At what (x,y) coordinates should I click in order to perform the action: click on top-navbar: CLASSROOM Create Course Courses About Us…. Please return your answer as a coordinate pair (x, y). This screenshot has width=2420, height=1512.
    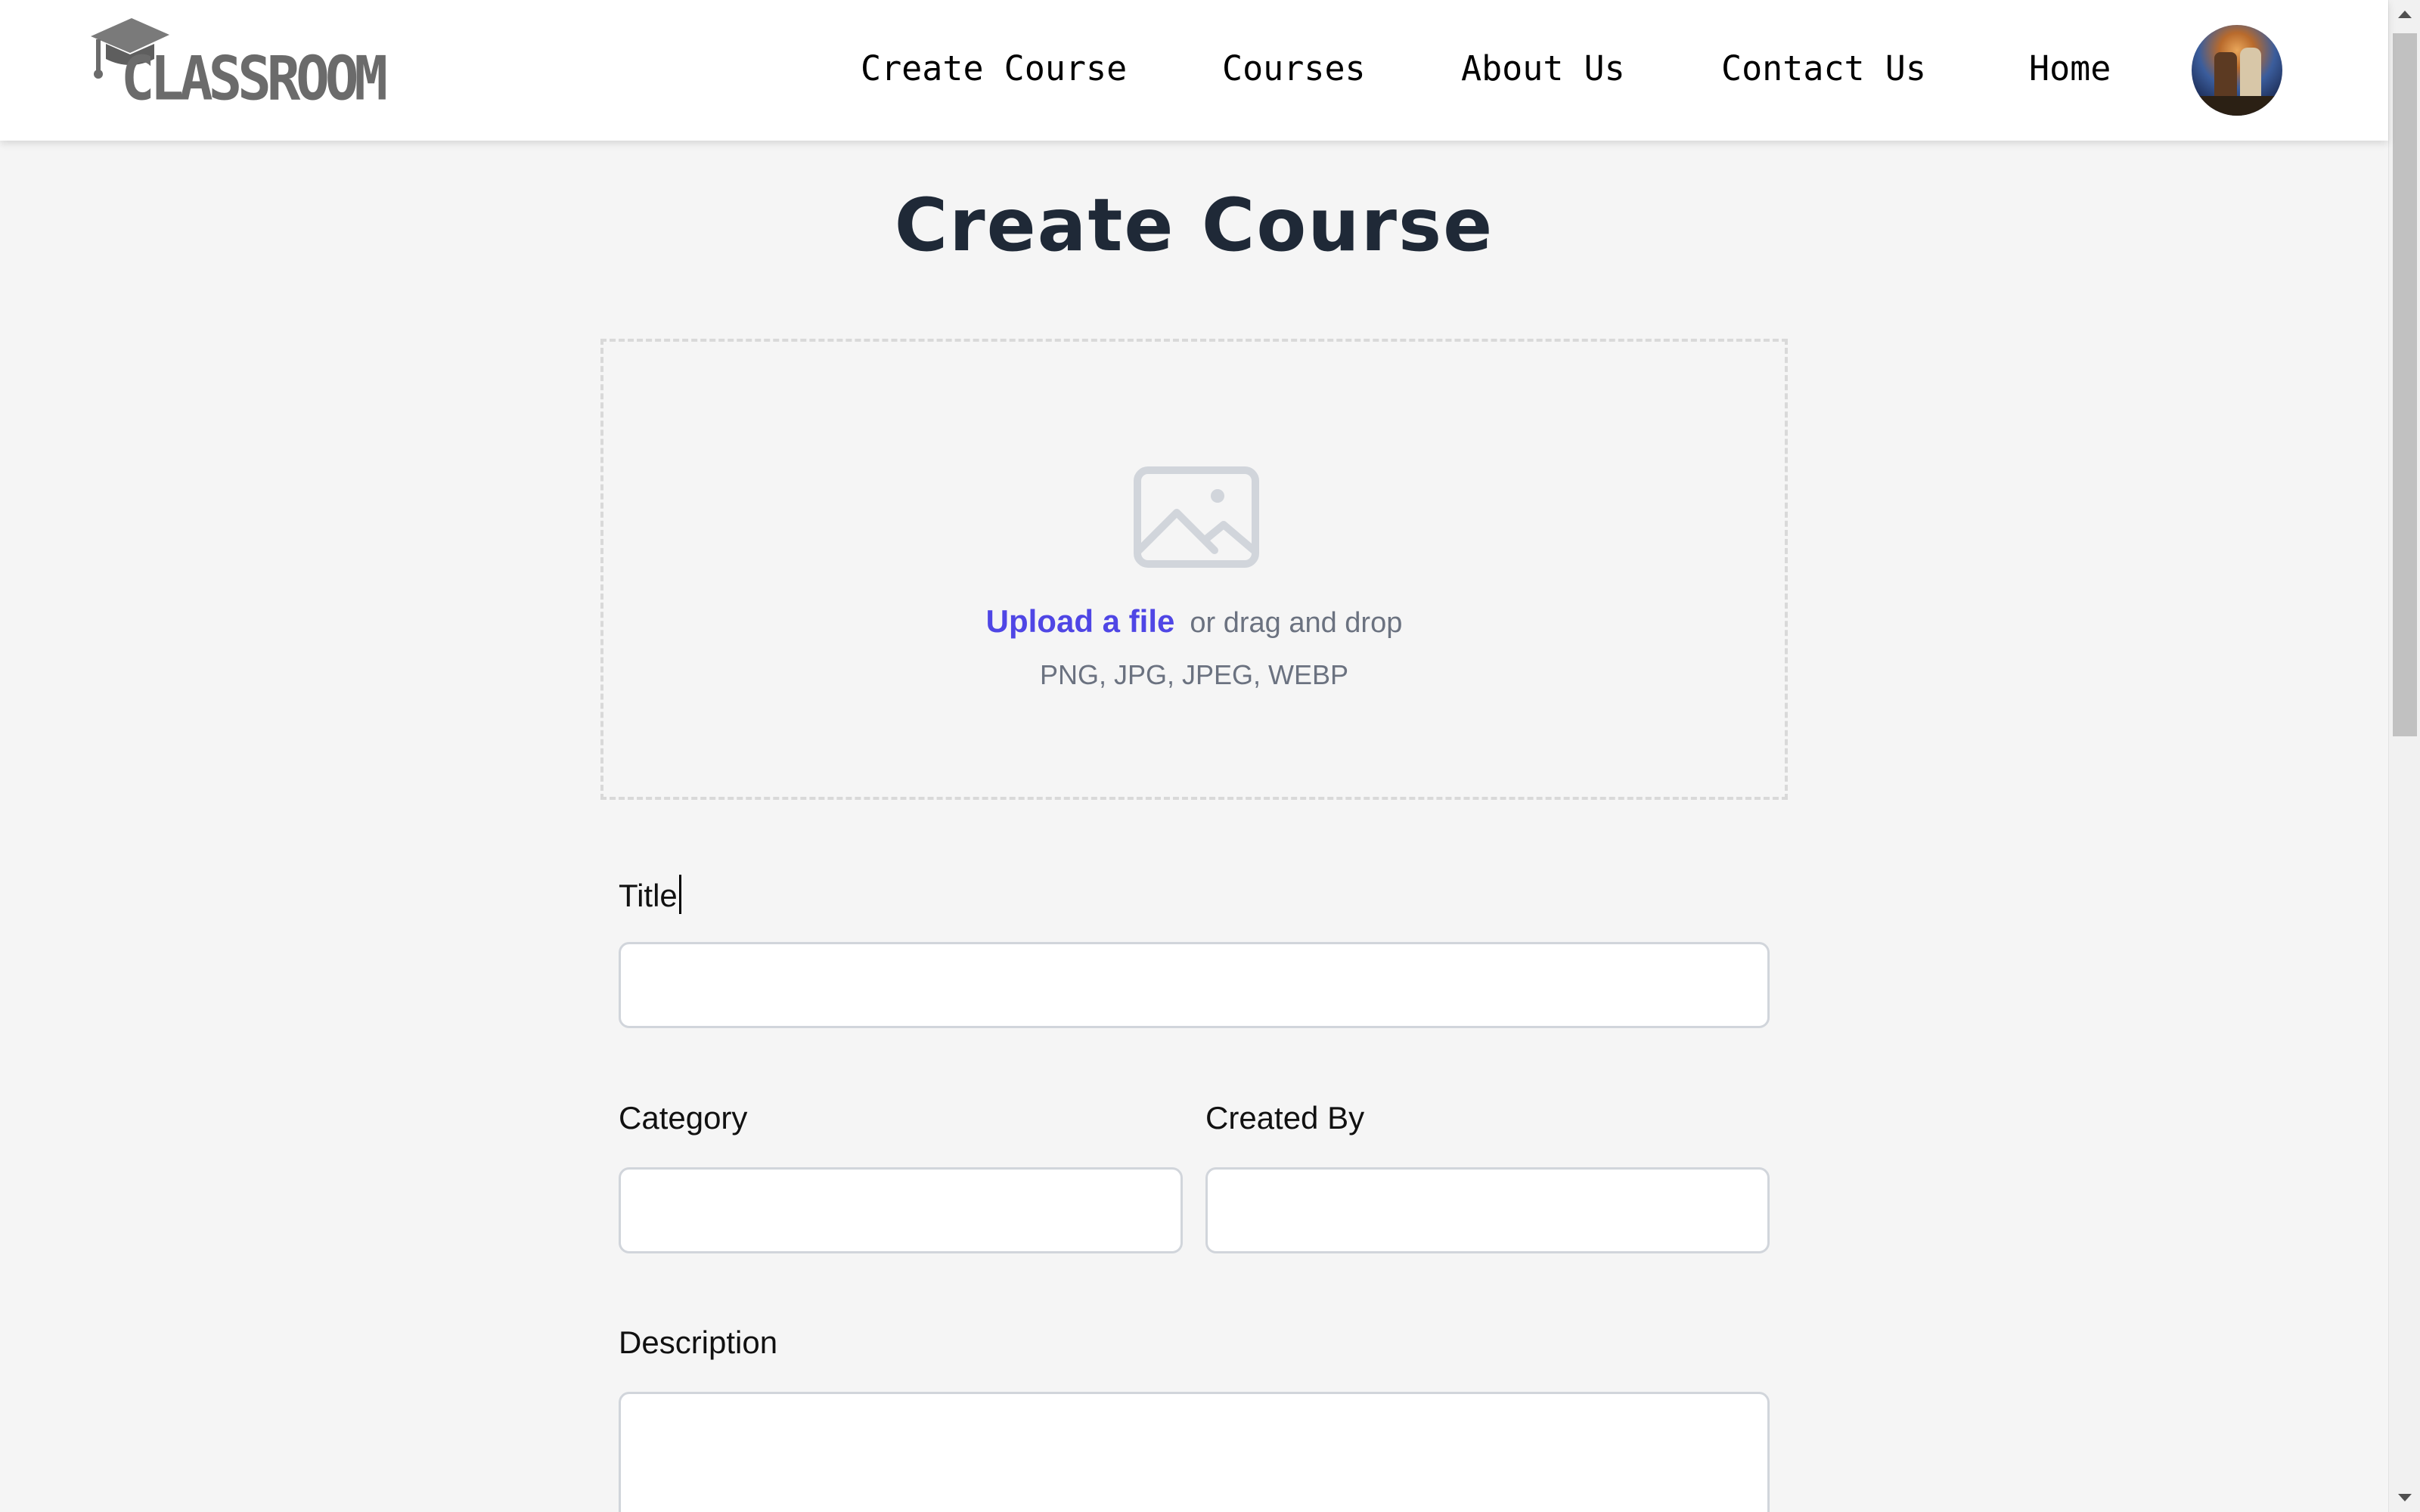
    Looking at the image, I should click on (1194, 70).